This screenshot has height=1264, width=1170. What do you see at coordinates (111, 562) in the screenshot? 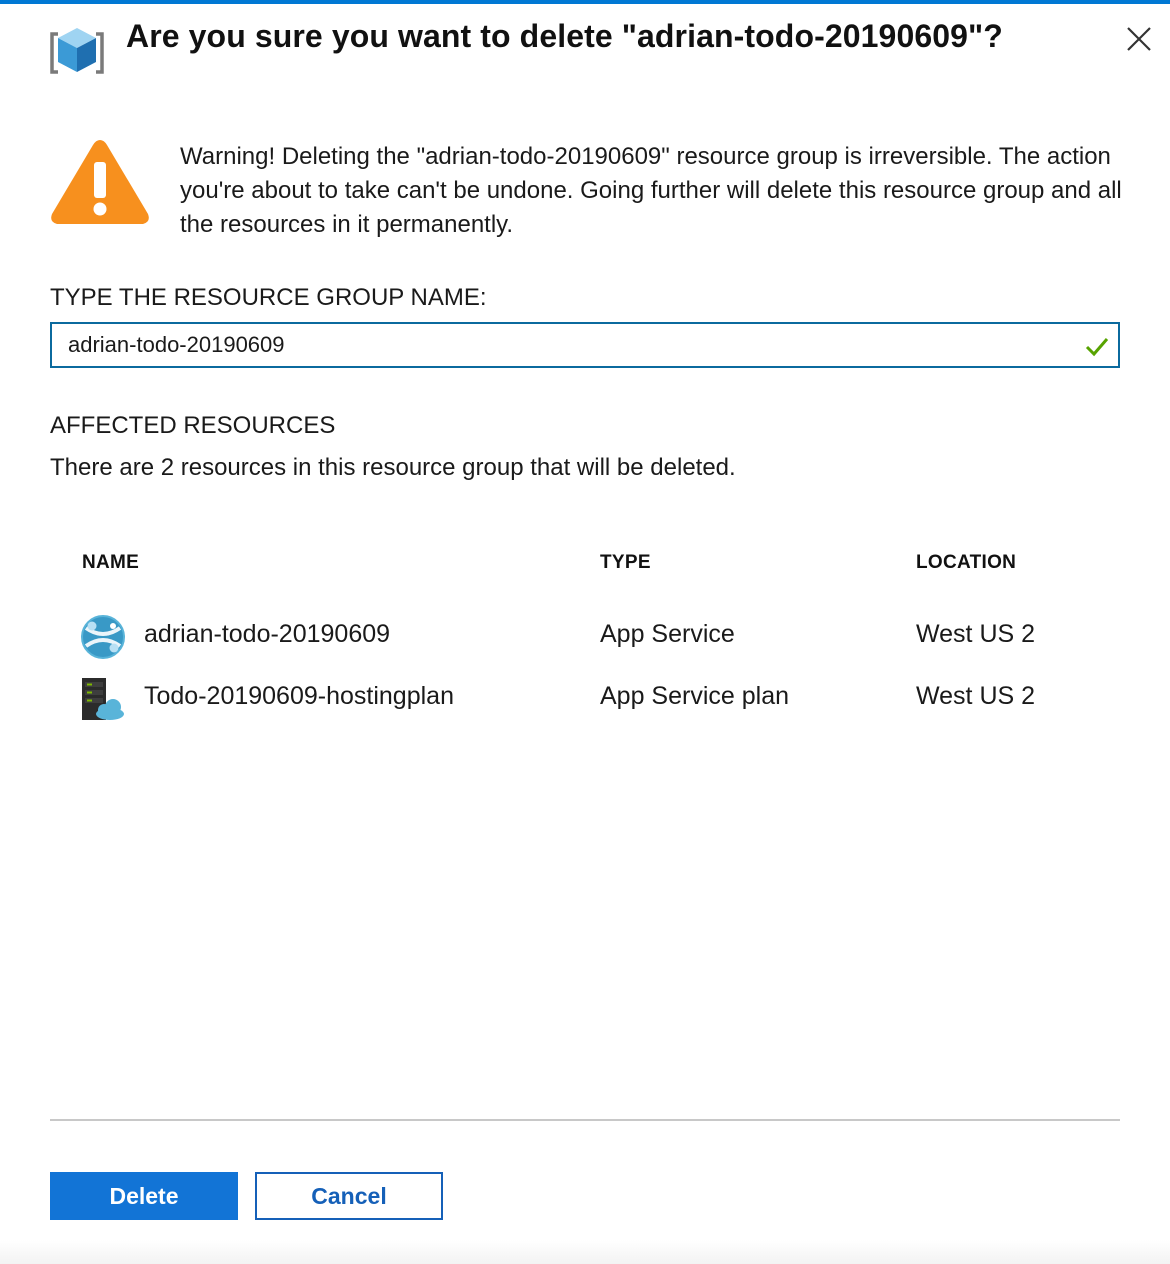
I see `column-header-name: NAME` at bounding box center [111, 562].